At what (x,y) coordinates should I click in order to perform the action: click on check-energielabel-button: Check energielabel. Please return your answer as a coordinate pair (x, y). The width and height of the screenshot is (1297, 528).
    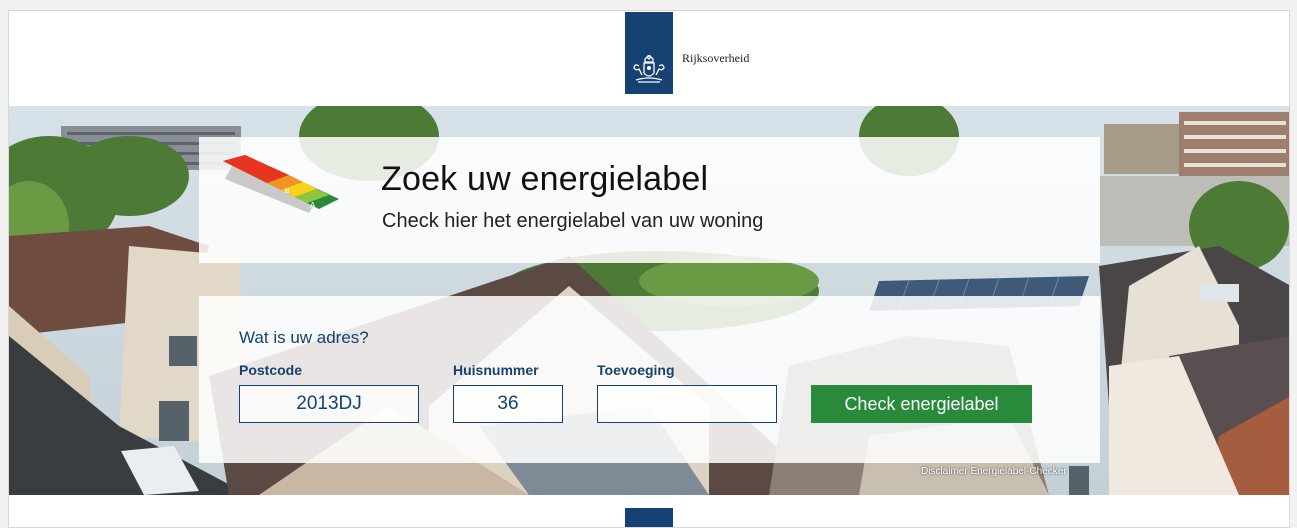
    Looking at the image, I should click on (921, 404).